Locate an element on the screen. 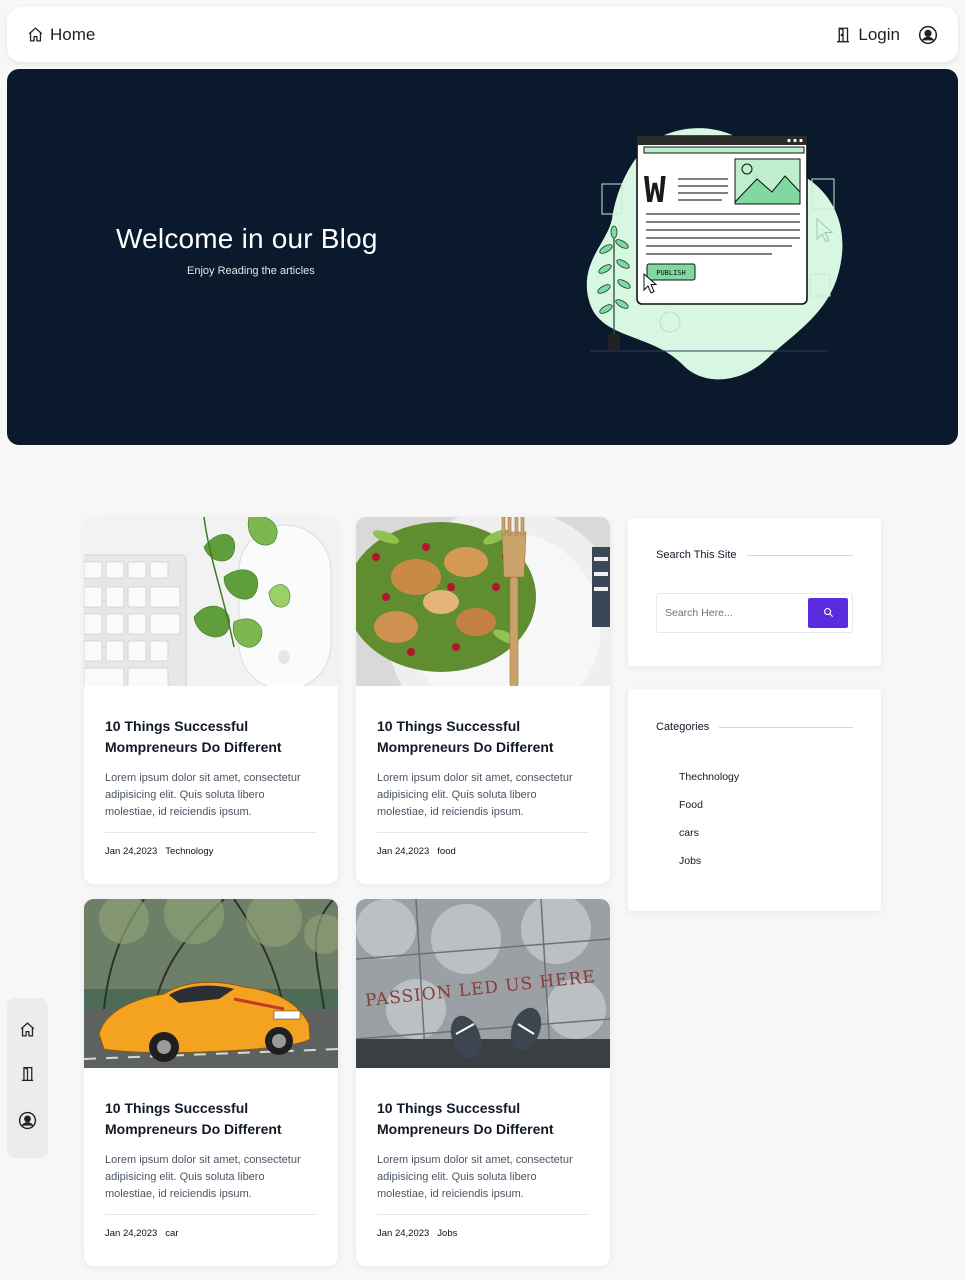 This screenshot has width=965, height=1280. category-item: cars is located at coordinates (766, 841).